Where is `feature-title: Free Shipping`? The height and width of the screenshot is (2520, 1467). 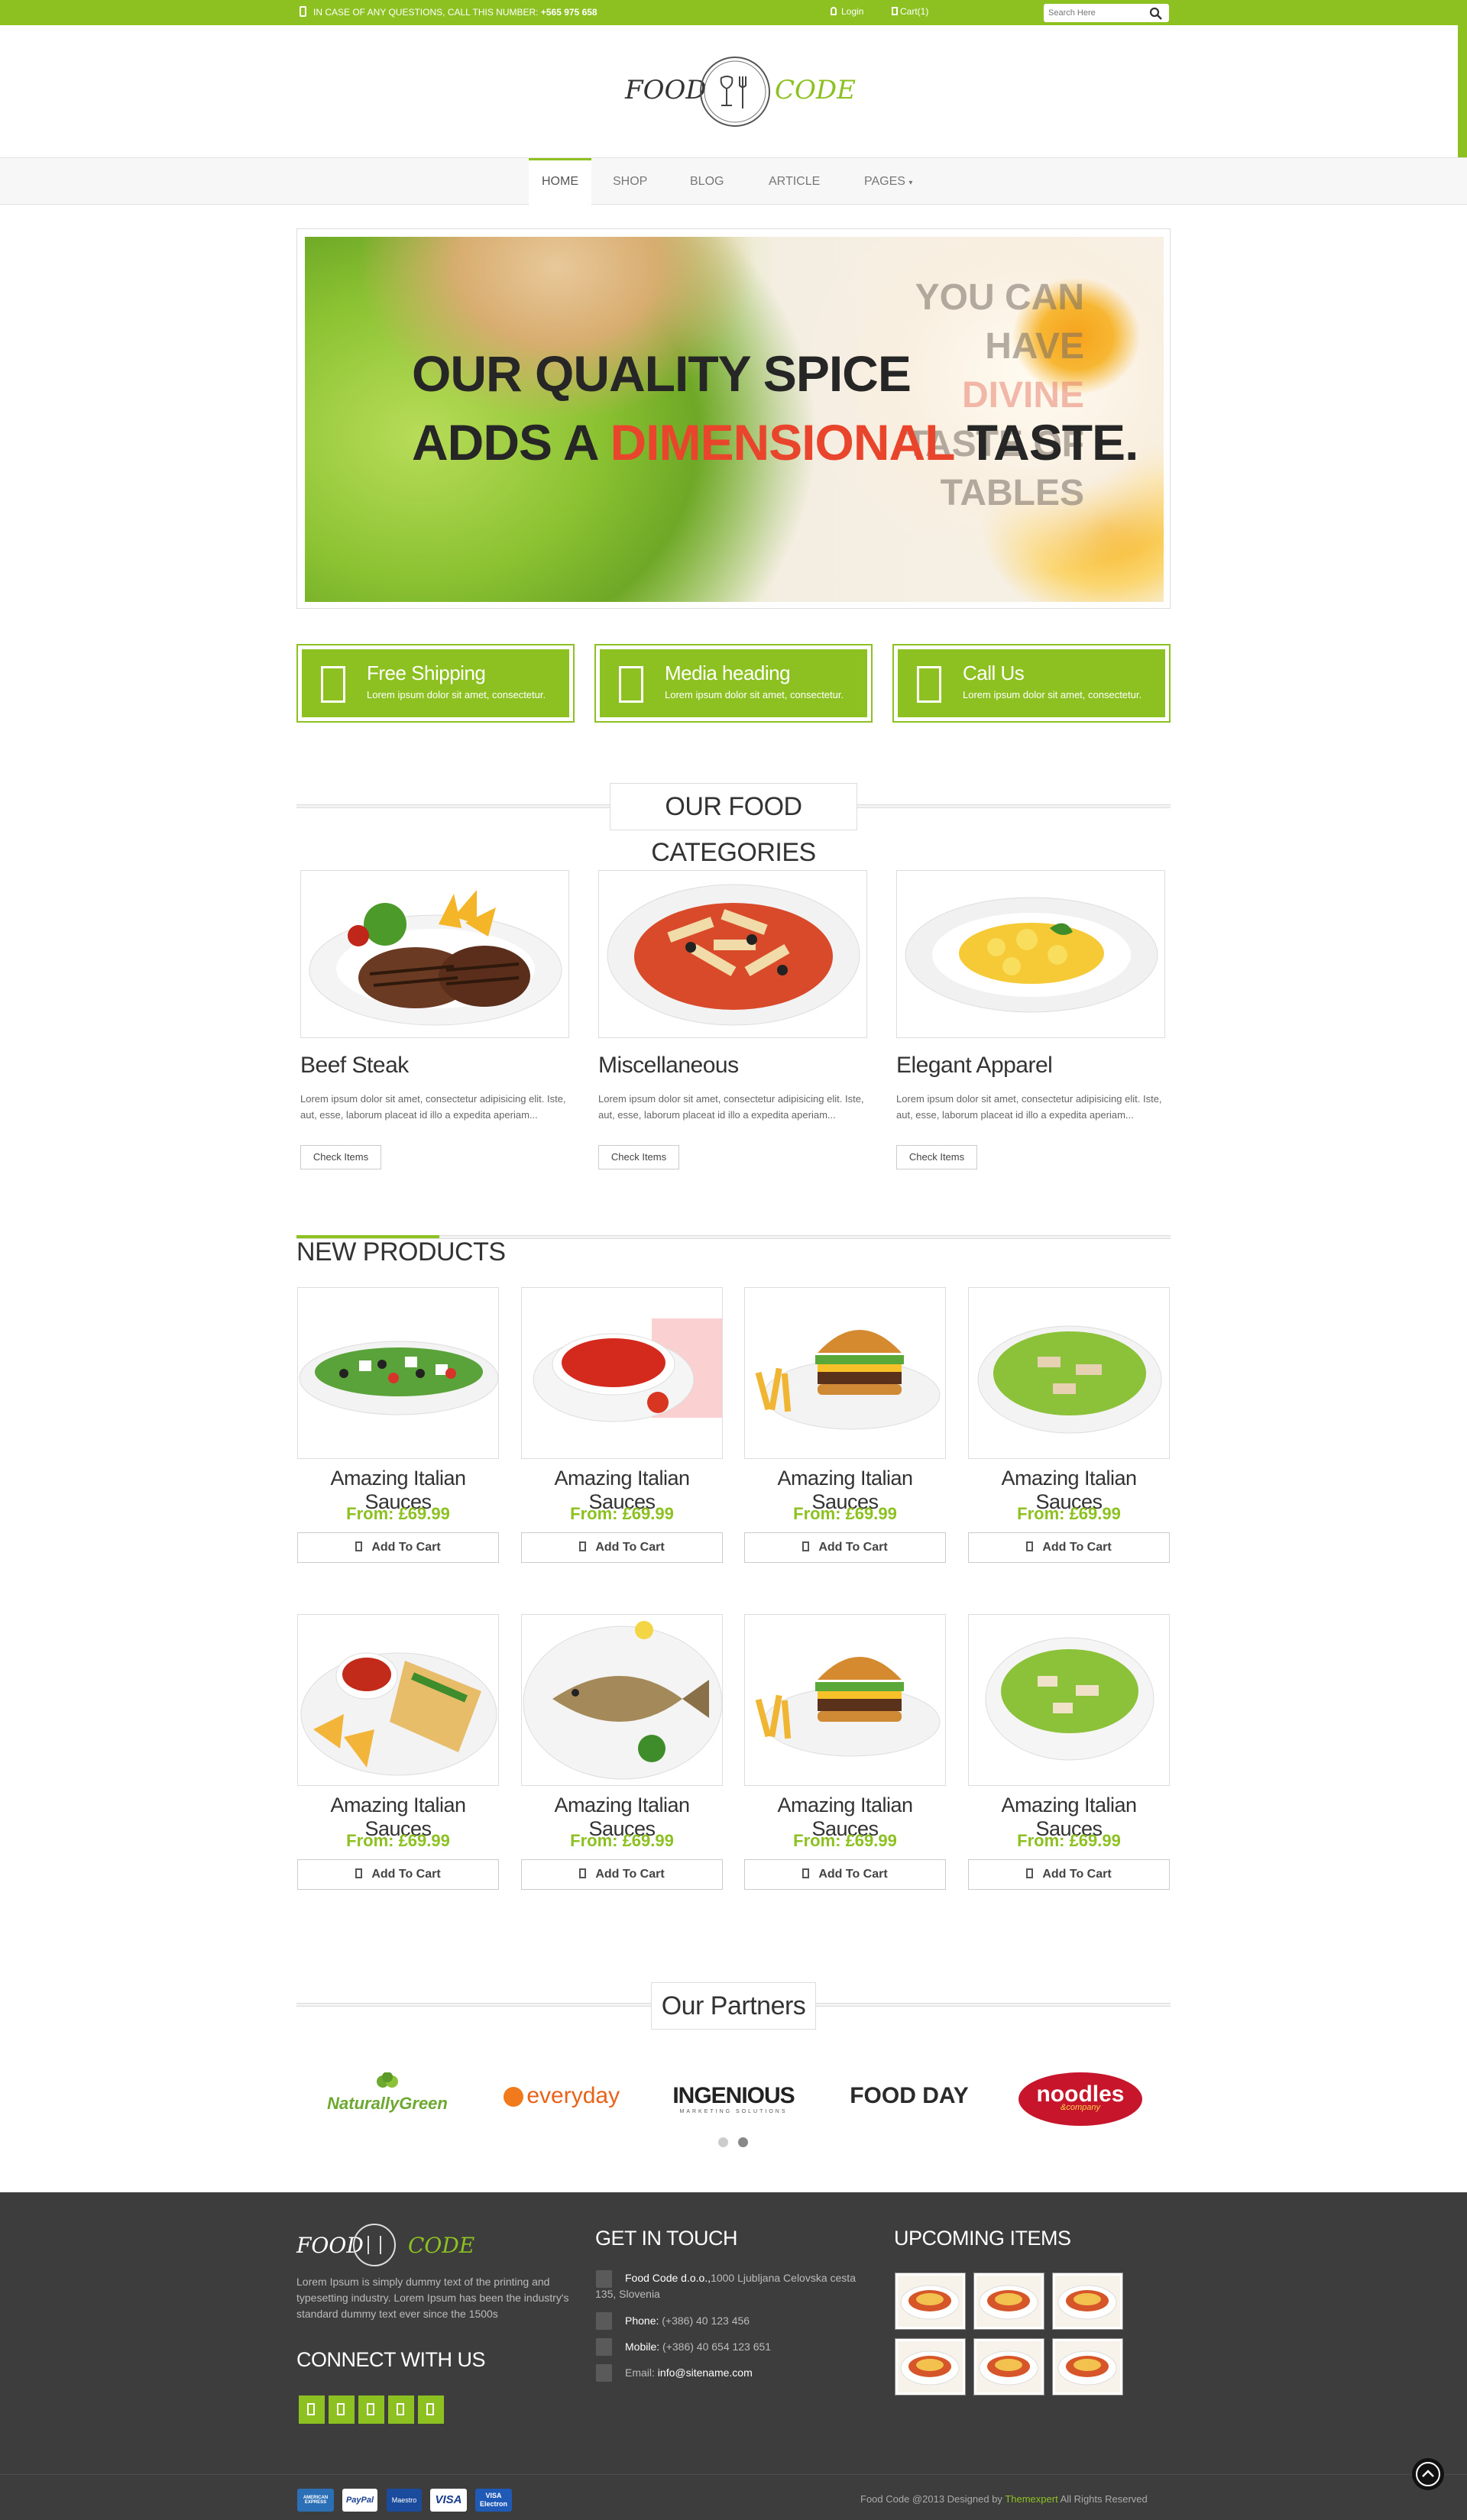 feature-title: Free Shipping is located at coordinates (426, 673).